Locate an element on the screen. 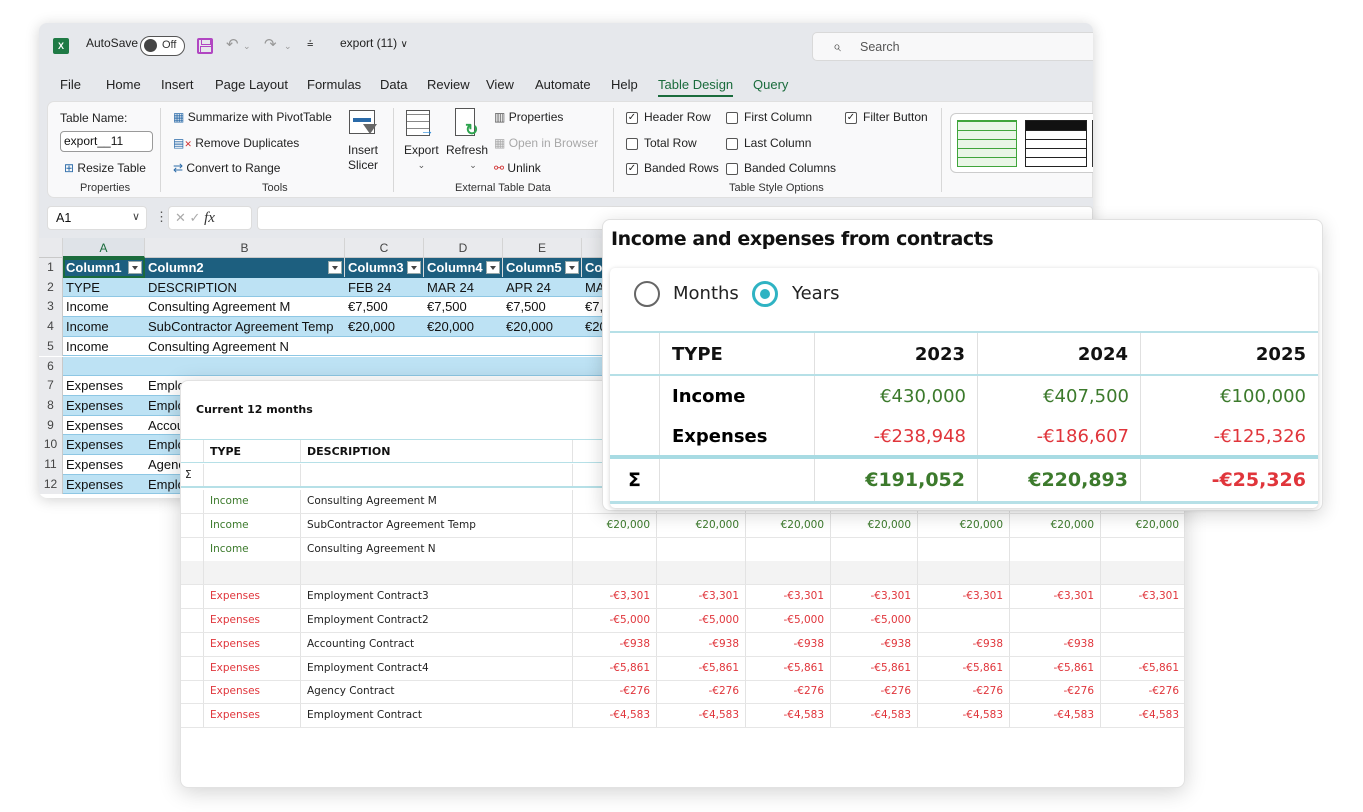  filename-dropdown: export (11) ∨ is located at coordinates (374, 43).